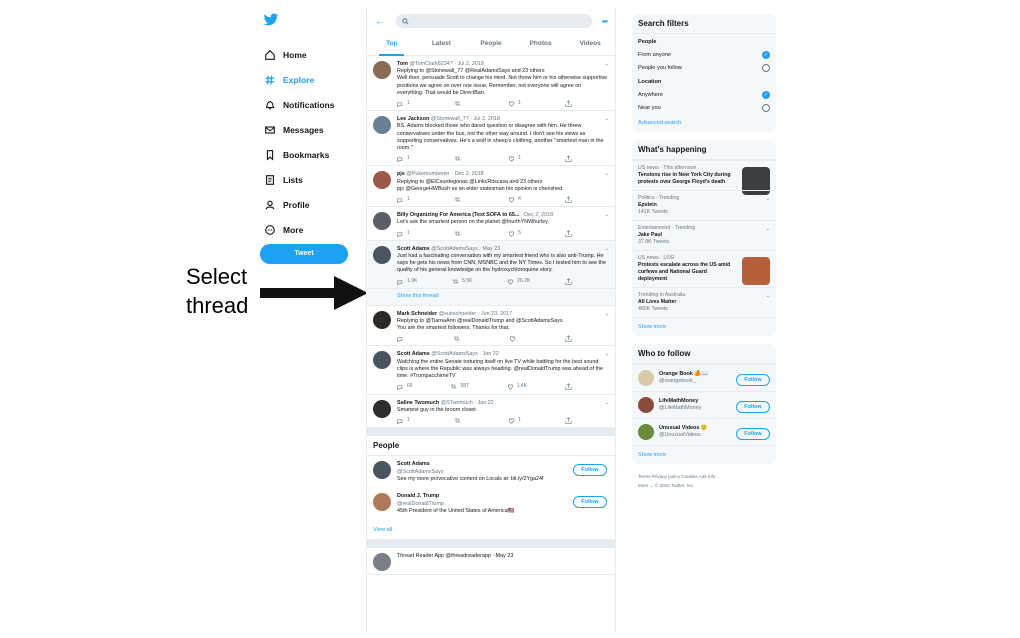 This screenshot has height=638, width=1020. I want to click on tweet-author-name: Lee Jackson, so click(413, 119).